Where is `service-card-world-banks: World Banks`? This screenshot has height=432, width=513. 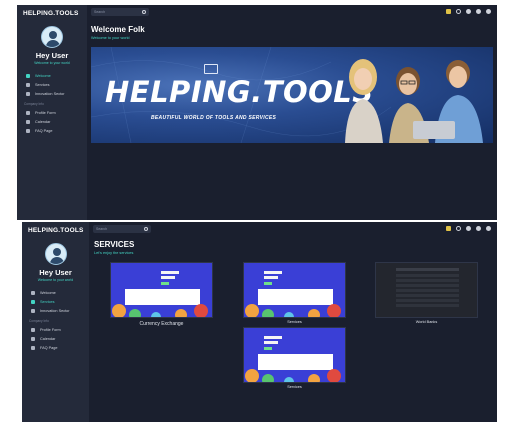
service-card-world-banks: World Banks is located at coordinates (426, 293).